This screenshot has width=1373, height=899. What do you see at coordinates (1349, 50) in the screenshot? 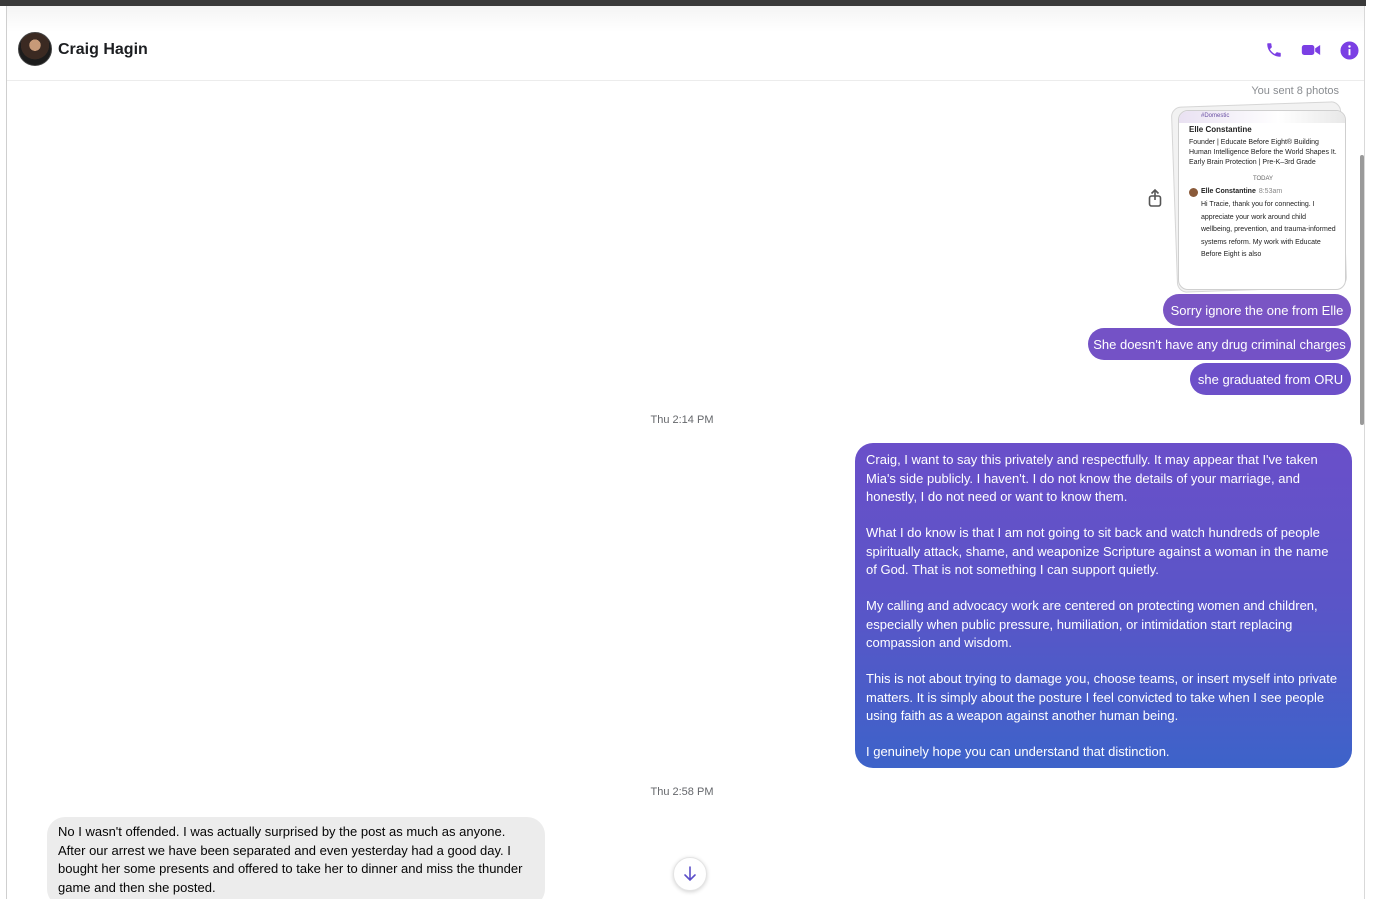
I see `info-icon` at bounding box center [1349, 50].